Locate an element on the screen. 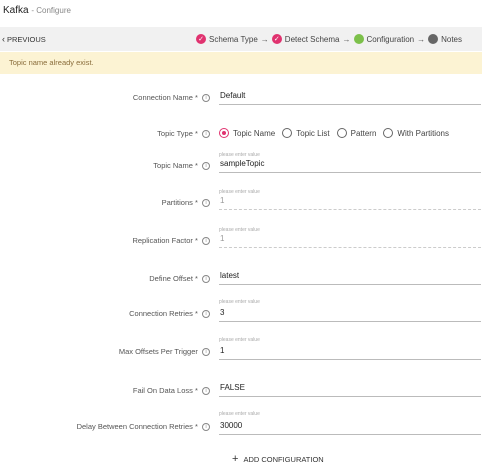 The height and width of the screenshot is (472, 482). step-detect-schema: ✓ Detect Schema is located at coordinates (305, 39).